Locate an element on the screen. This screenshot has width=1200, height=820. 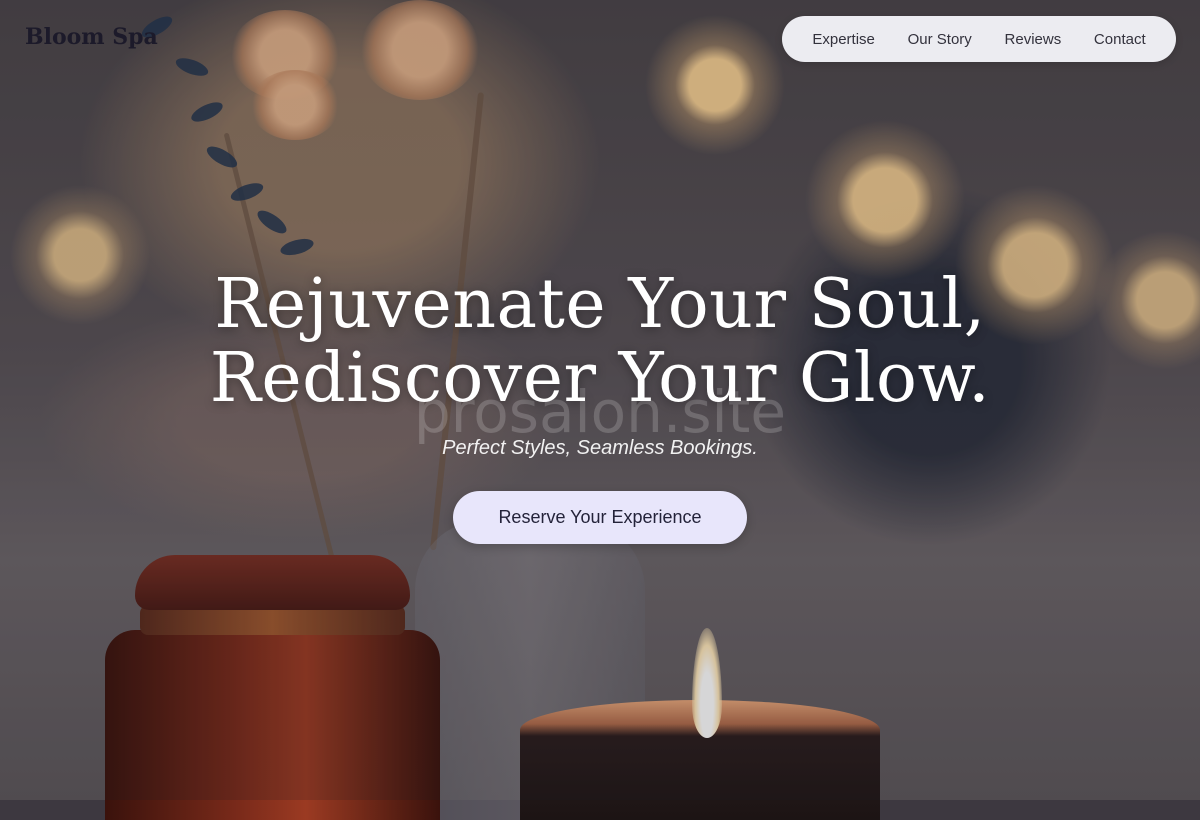
reserve-experience-button: Reserve Your Experience is located at coordinates (600, 517).